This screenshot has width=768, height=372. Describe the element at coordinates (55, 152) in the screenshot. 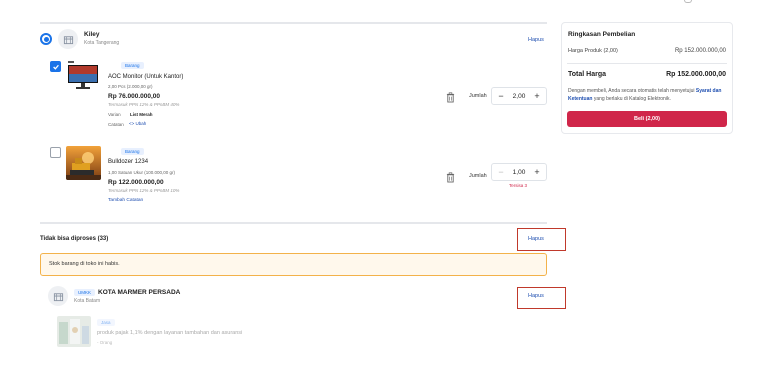

I see `item2-checkbox` at that location.